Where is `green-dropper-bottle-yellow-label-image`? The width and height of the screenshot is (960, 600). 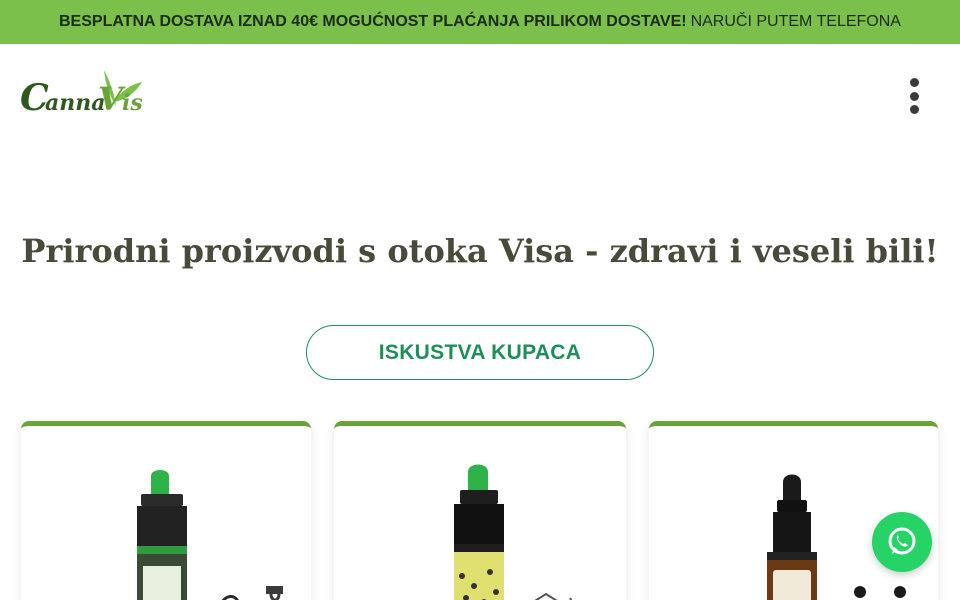
green-dropper-bottle-yellow-label-image is located at coordinates (513, 532).